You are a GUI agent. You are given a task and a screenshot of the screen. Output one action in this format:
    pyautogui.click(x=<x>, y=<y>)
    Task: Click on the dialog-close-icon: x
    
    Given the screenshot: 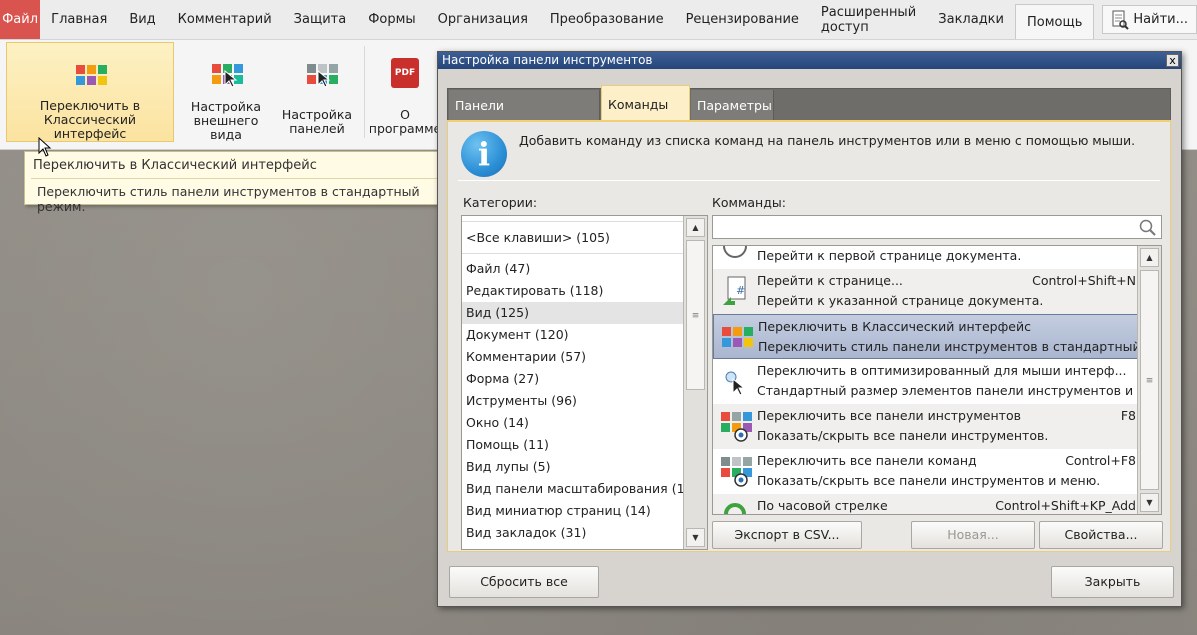 What is the action you would take?
    pyautogui.click(x=1172, y=60)
    